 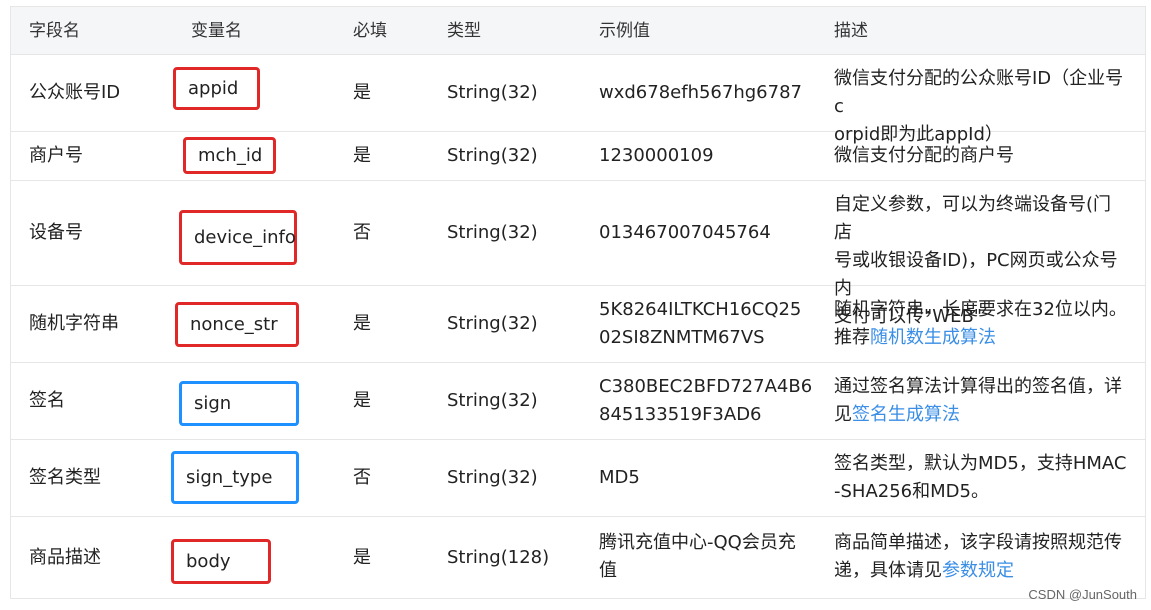 I want to click on example-line: 腾讯充值中心-QQ会员充, so click(x=697, y=542).